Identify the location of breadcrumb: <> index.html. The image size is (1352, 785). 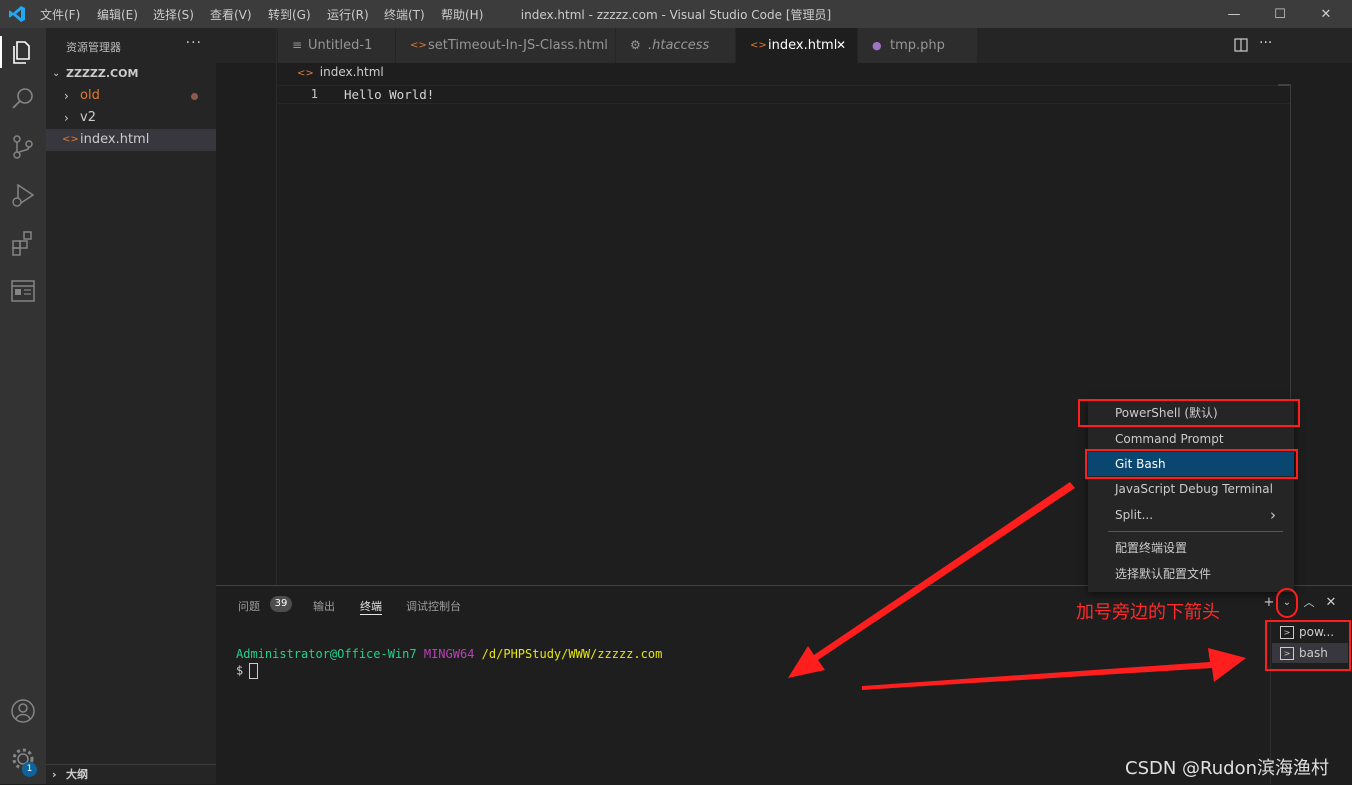
(340, 72).